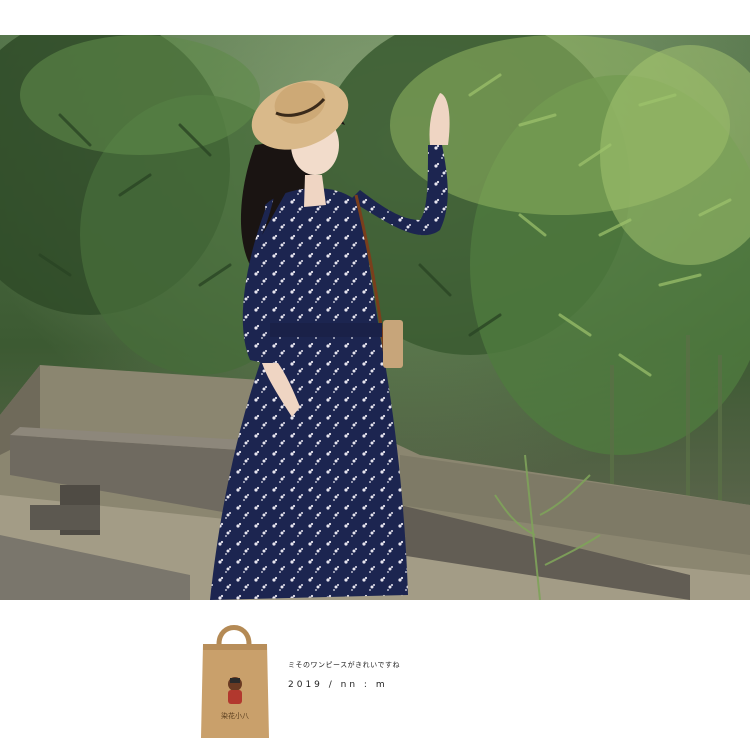 The width and height of the screenshot is (750, 747). I want to click on bag-logo-text: 染花小八, so click(235, 715).